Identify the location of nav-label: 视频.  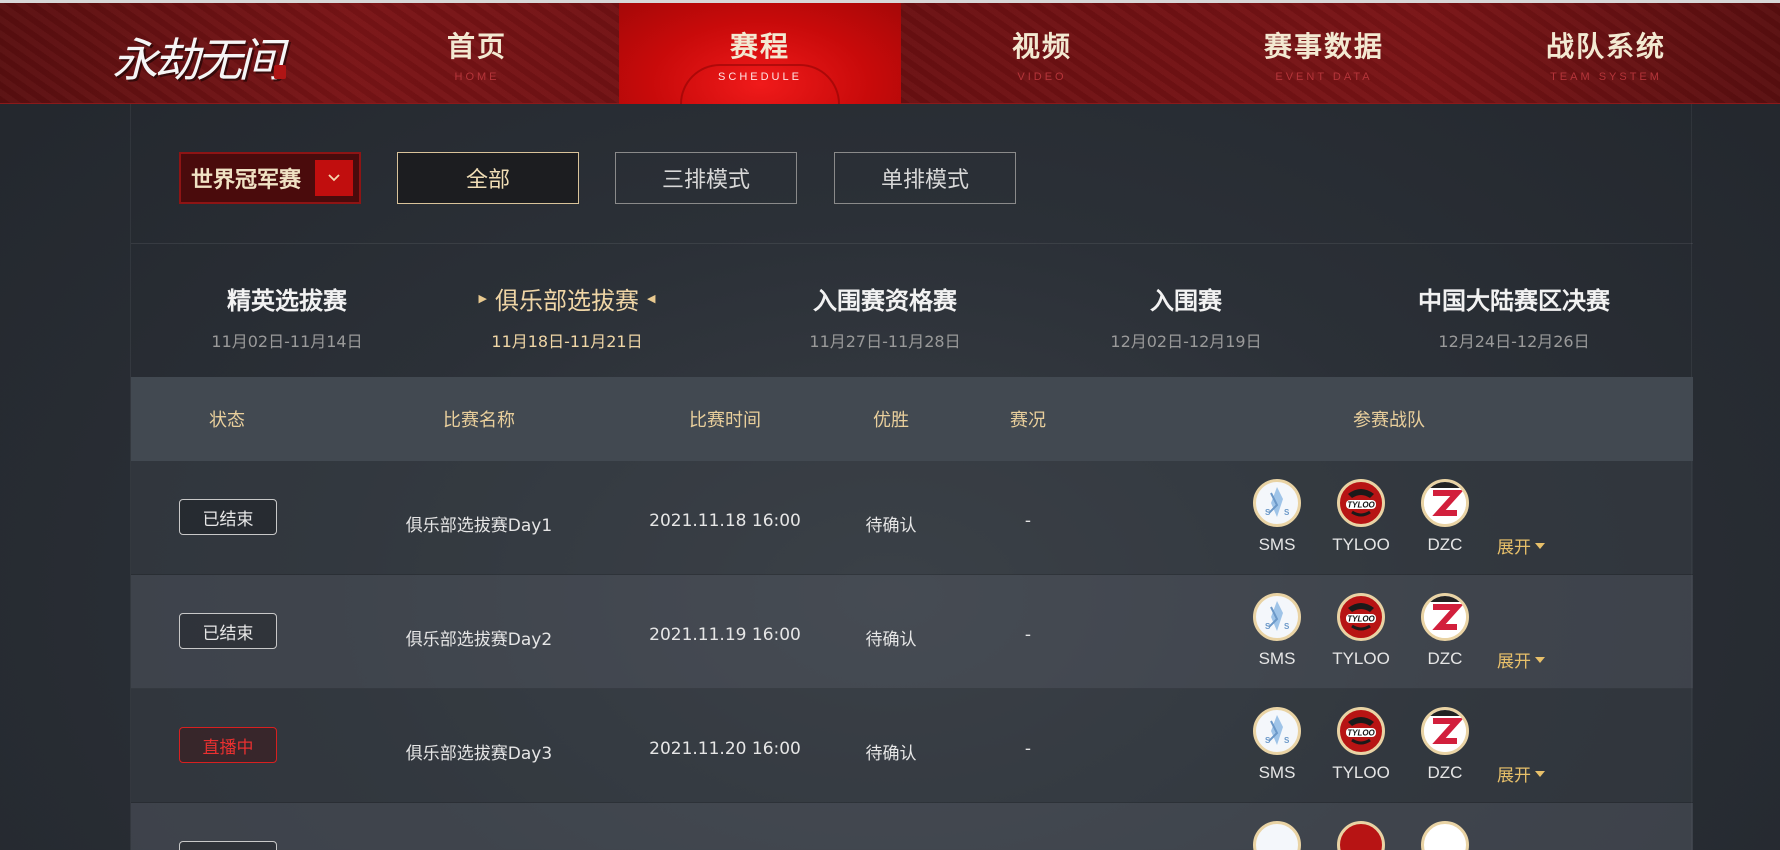
(1041, 46).